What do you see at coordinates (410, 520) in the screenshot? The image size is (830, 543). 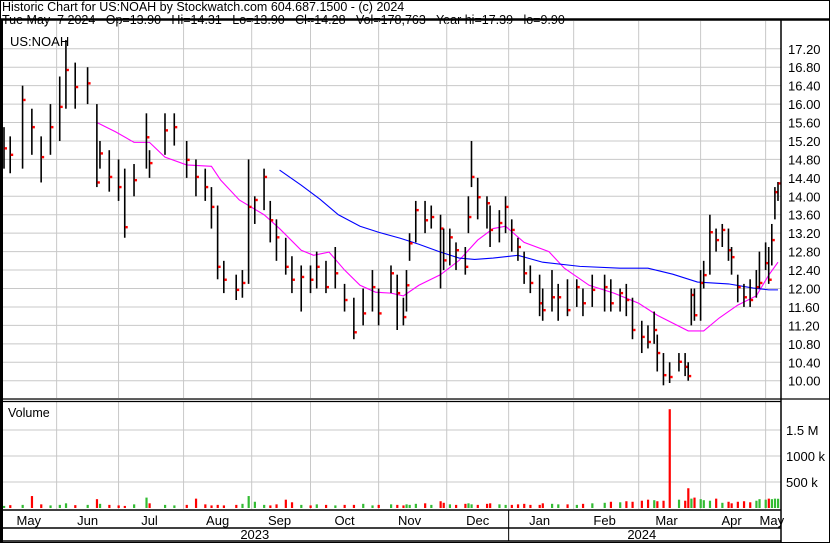 I see `month-label: Nov` at bounding box center [410, 520].